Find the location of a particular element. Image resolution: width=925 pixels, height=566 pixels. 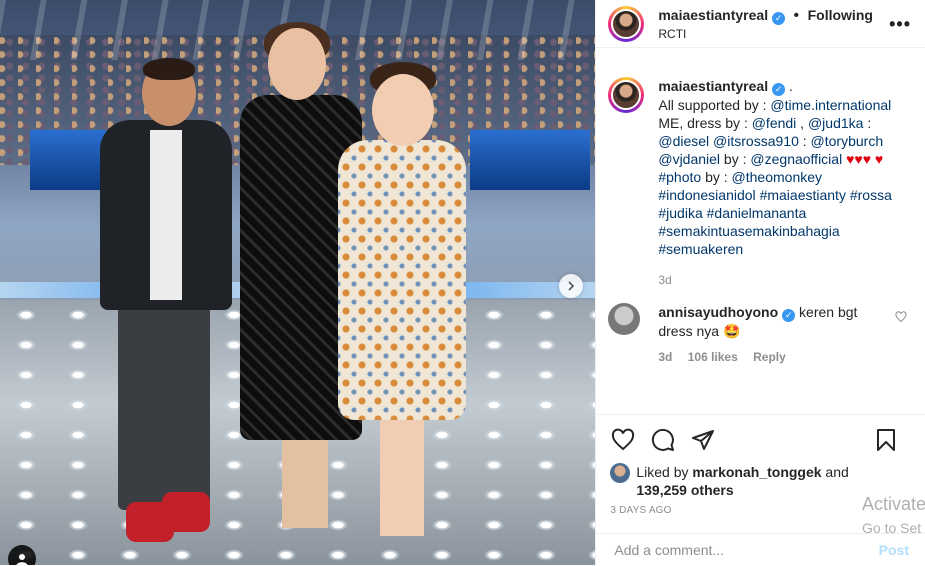

heart-icon is located at coordinates (623, 439).